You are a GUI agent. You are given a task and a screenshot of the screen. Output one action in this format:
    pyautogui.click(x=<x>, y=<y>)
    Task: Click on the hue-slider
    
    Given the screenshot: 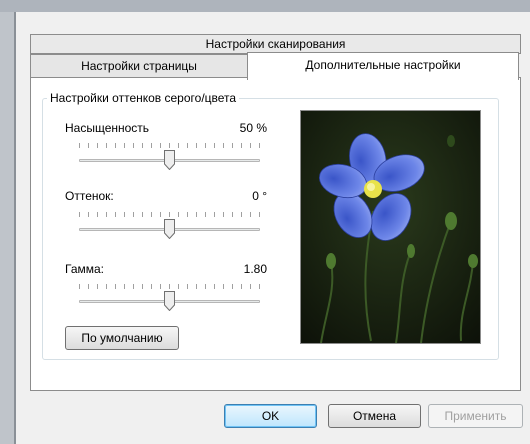 What is the action you would take?
    pyautogui.click(x=169, y=227)
    